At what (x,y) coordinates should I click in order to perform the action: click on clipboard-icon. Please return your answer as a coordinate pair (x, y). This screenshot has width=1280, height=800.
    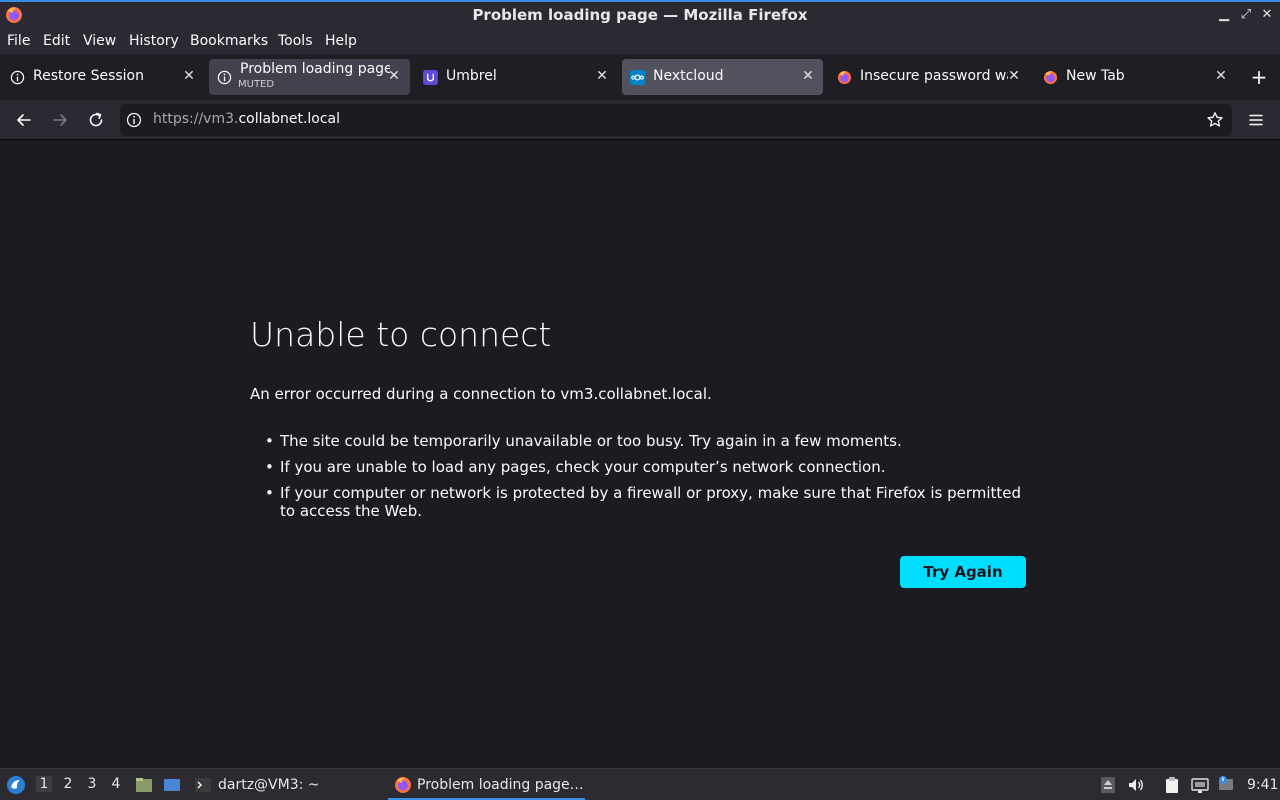
    Looking at the image, I should click on (1172, 785).